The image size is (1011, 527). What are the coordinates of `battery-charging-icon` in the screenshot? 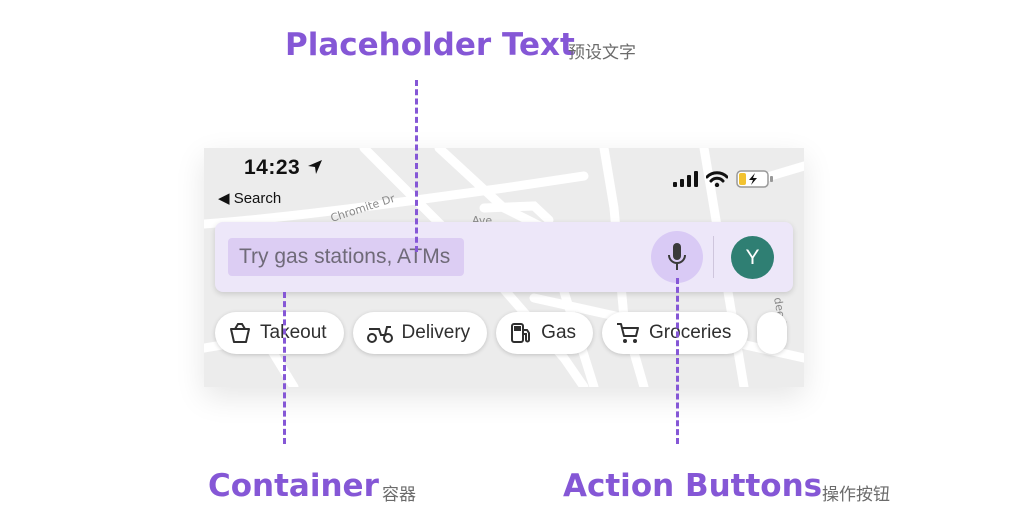 It's located at (754, 179).